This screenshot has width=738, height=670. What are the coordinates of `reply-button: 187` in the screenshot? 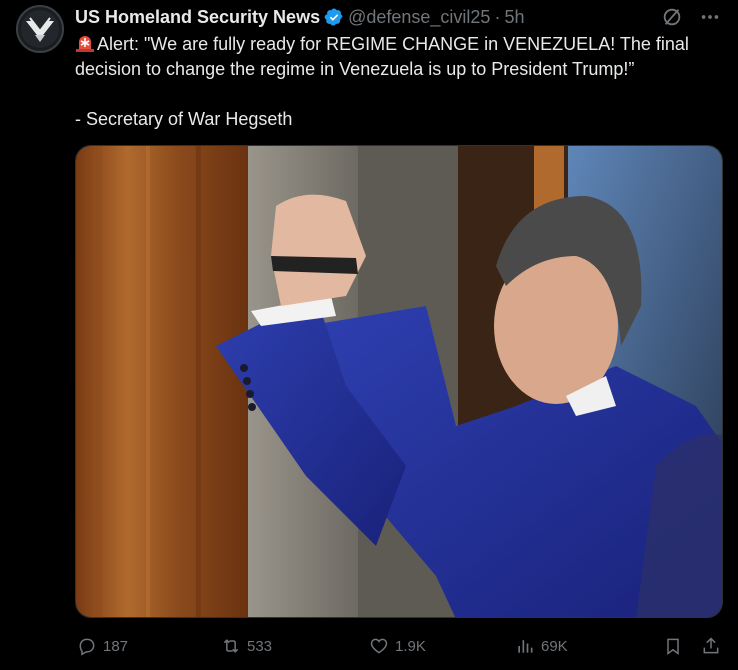 It's located at (102, 646).